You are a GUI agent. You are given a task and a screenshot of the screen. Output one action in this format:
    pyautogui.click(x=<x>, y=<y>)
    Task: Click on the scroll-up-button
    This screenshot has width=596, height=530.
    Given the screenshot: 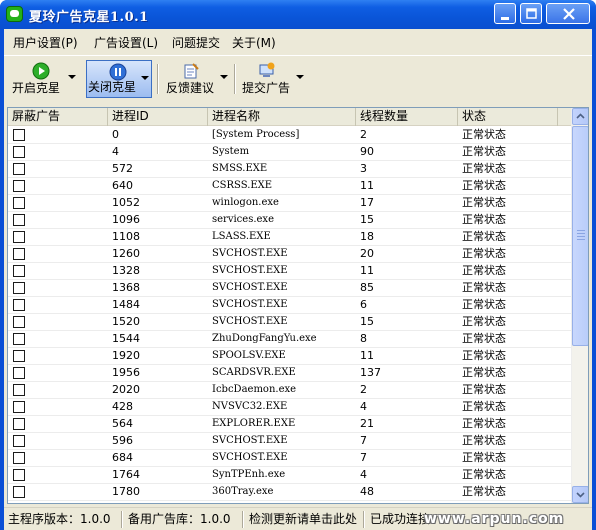 What is the action you would take?
    pyautogui.click(x=580, y=116)
    